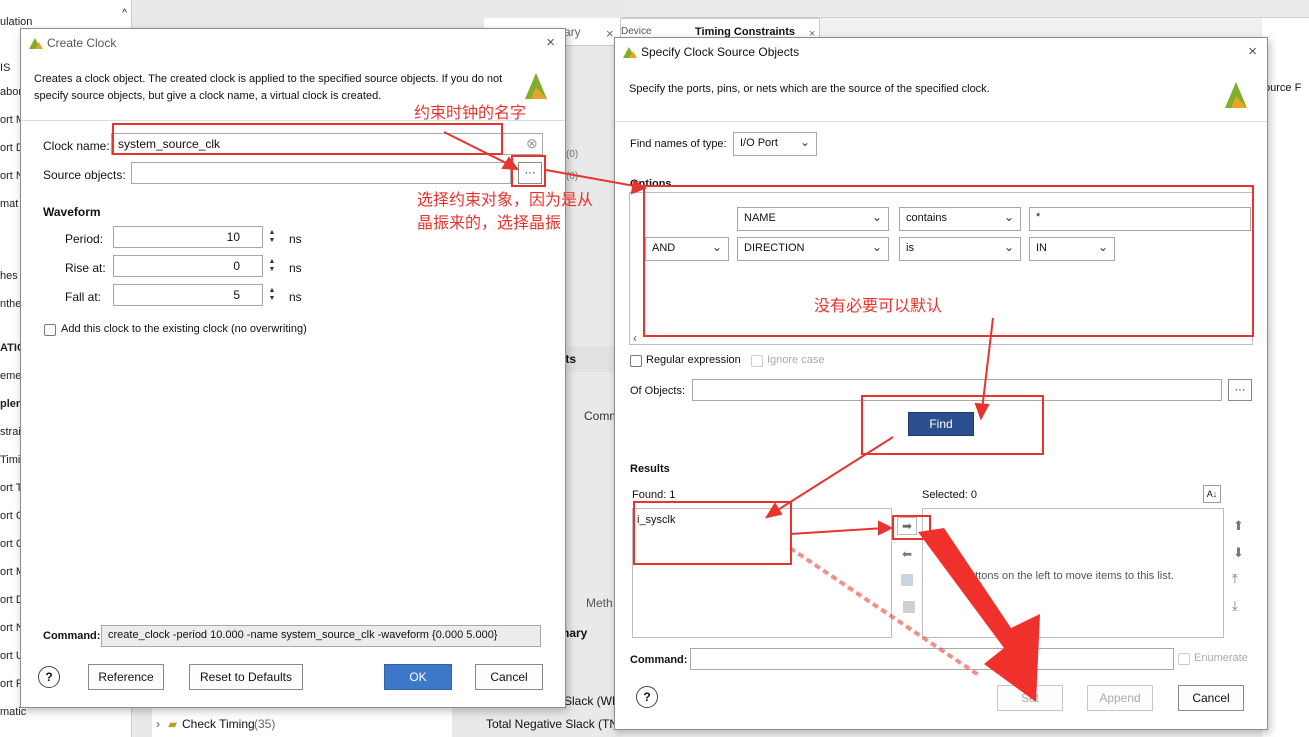  What do you see at coordinates (1030, 698) in the screenshot?
I see `set-button: Set` at bounding box center [1030, 698].